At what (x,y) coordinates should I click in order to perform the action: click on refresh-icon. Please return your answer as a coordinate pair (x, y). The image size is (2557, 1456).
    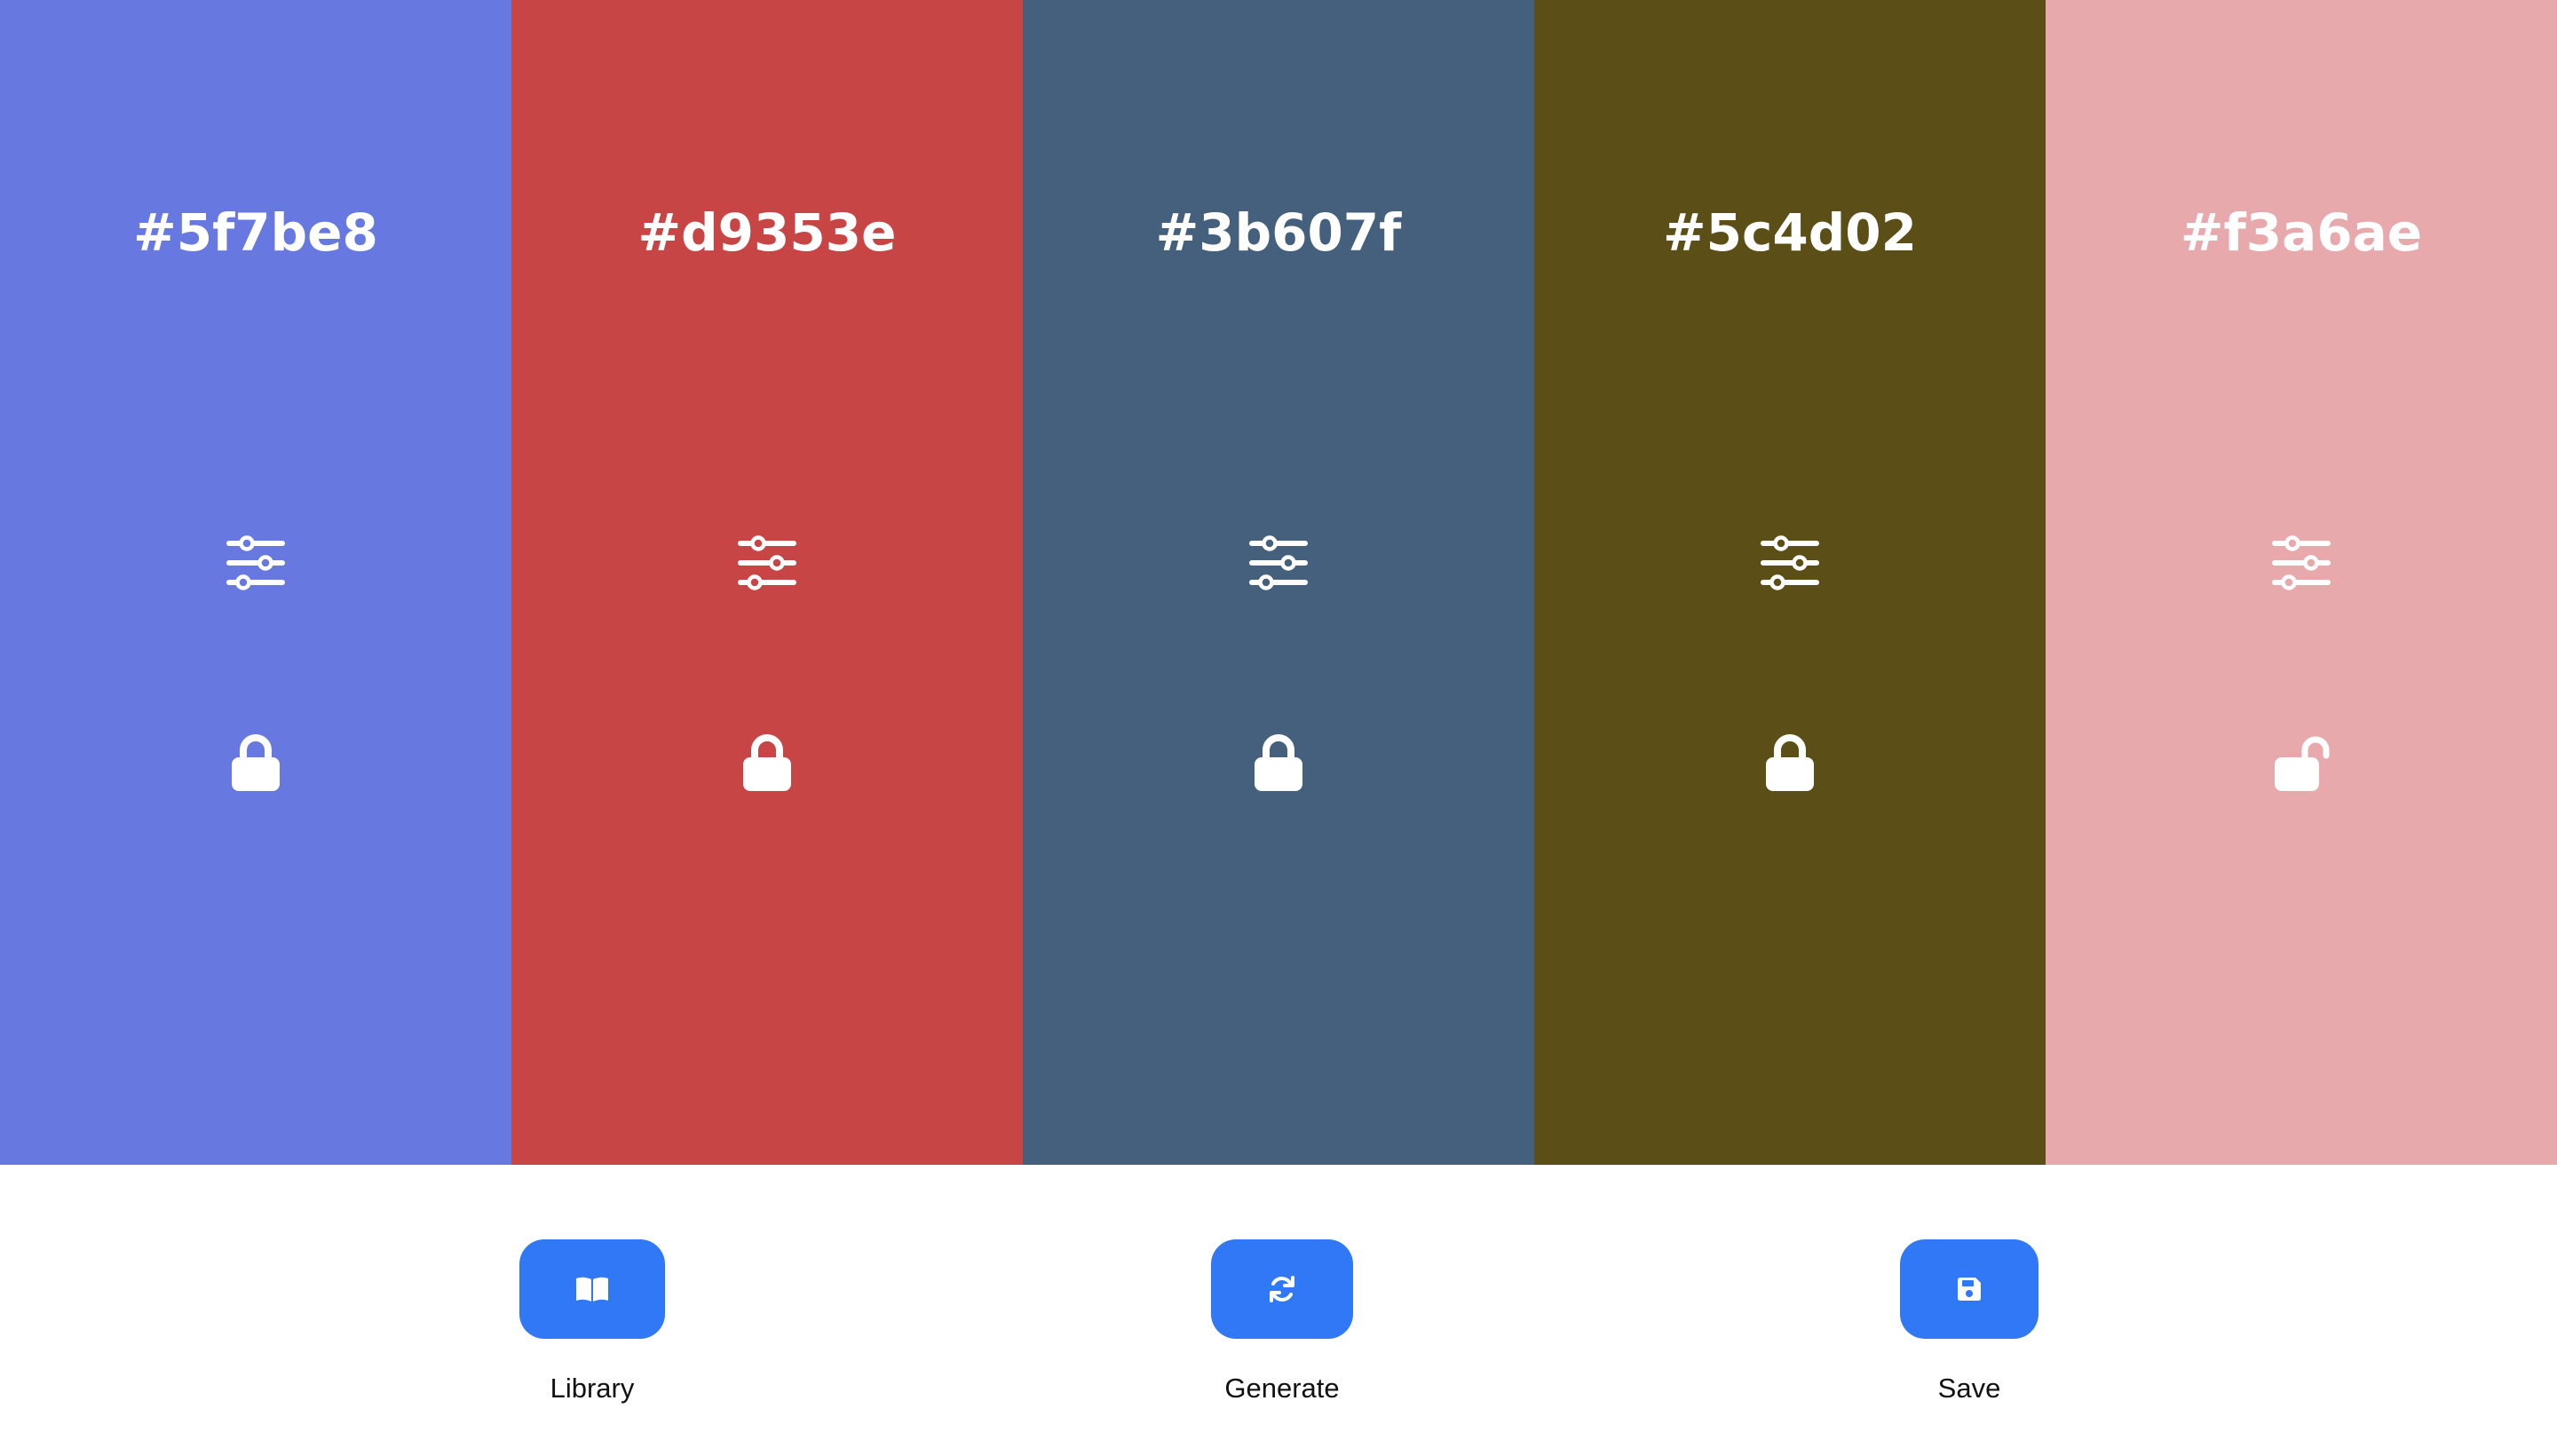
    Looking at the image, I should click on (1282, 1289).